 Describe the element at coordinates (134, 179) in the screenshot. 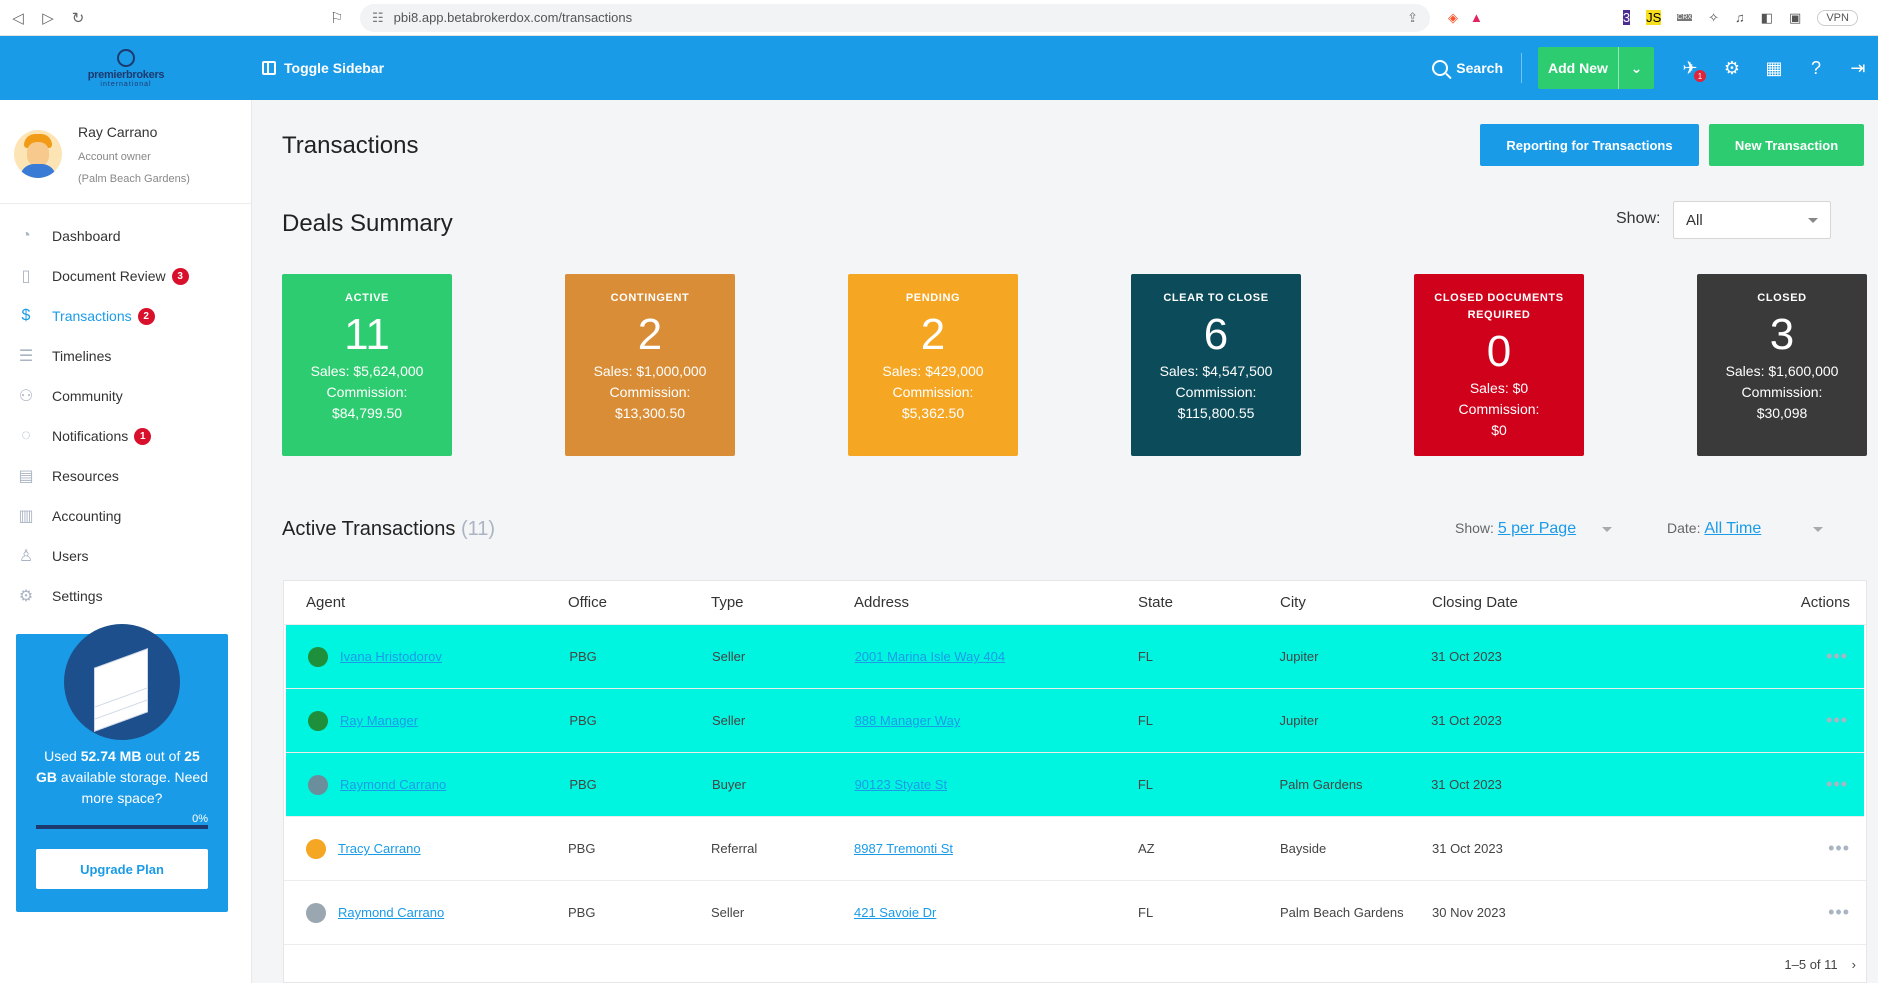

I see `profile-office: (Palm Beach Gardens)` at that location.